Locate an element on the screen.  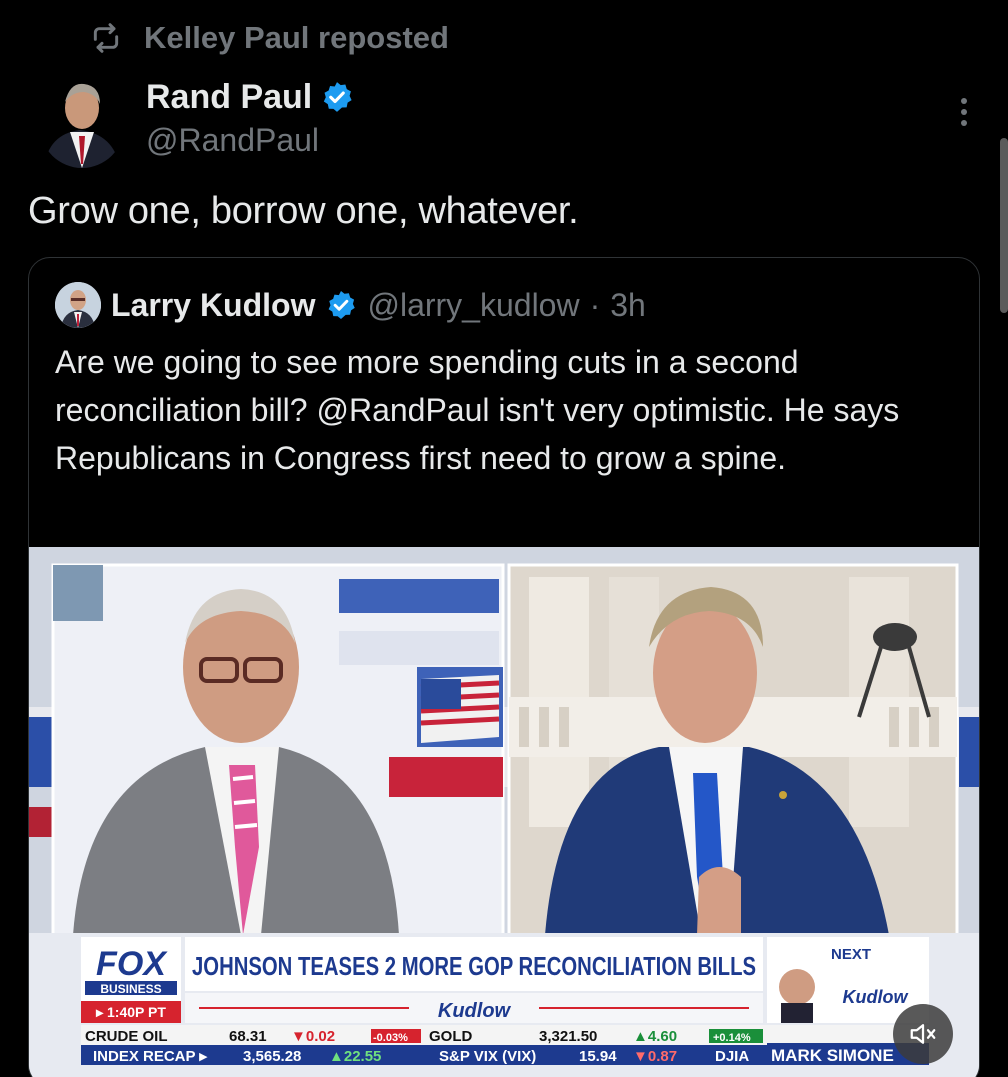
ticker-crude-label: CRUDE OIL is located at coordinates (126, 1036).